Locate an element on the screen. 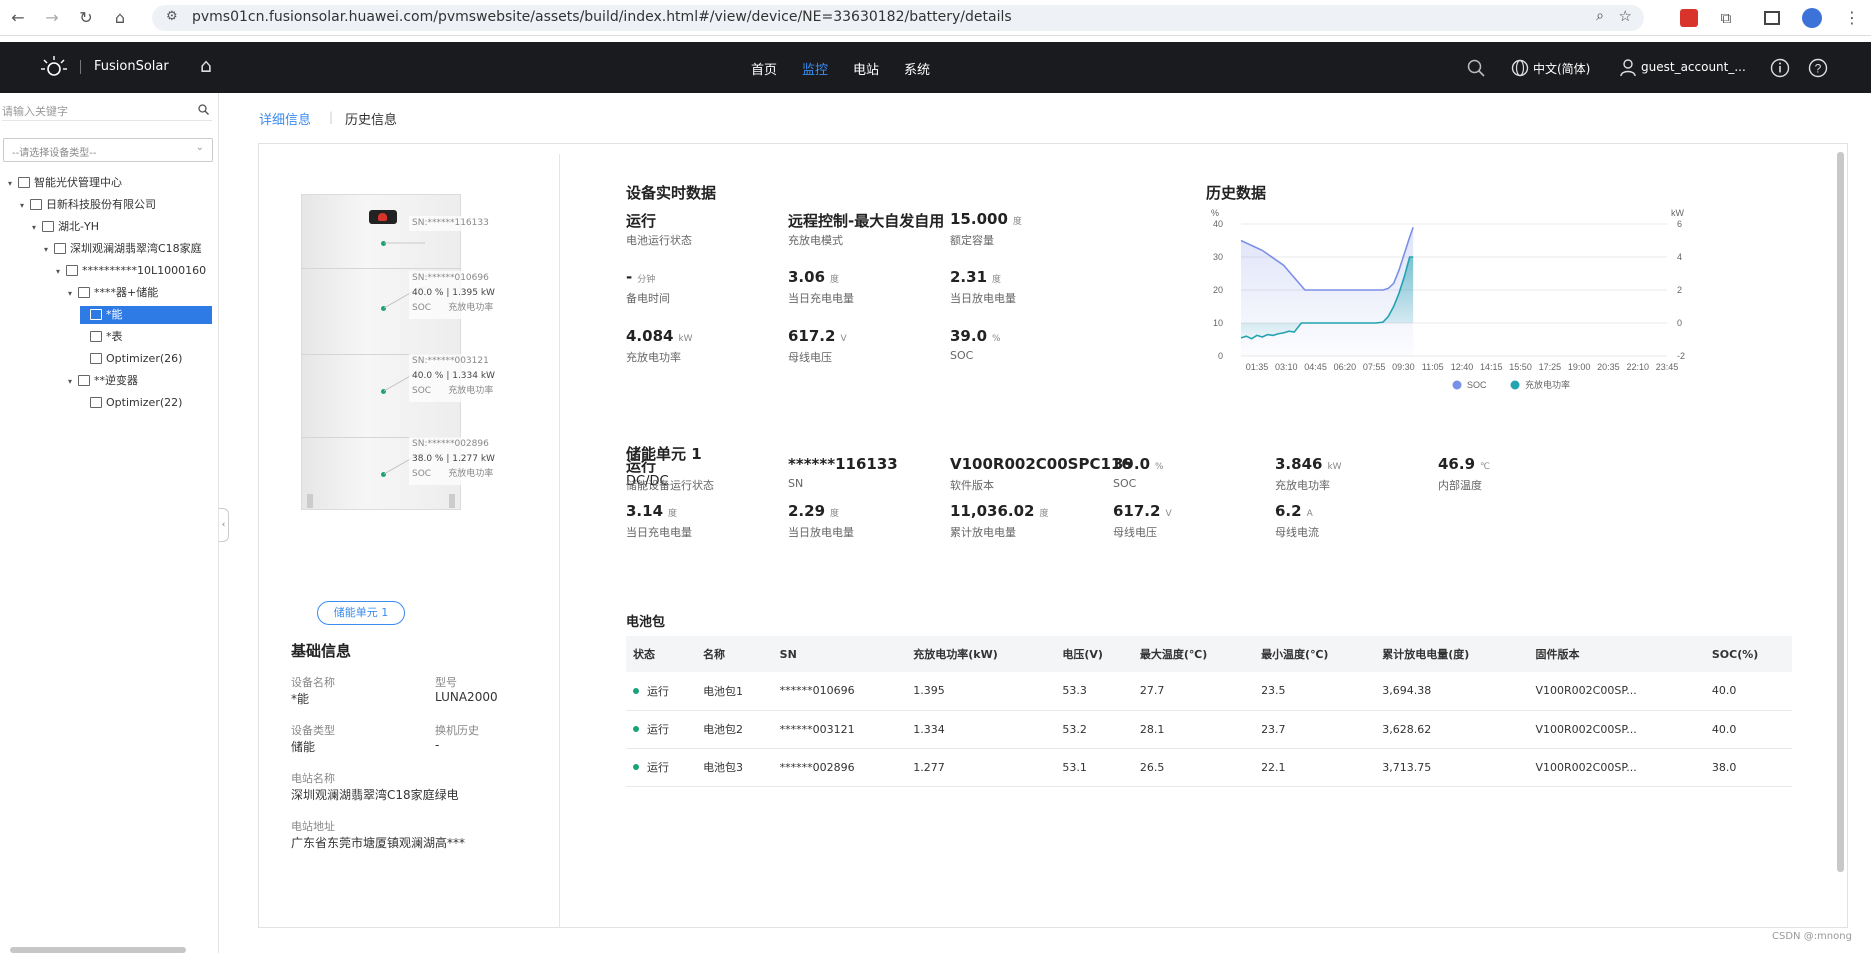 The height and width of the screenshot is (953, 1871). tree-node: ▾ ****器+储能 is located at coordinates (113, 293).